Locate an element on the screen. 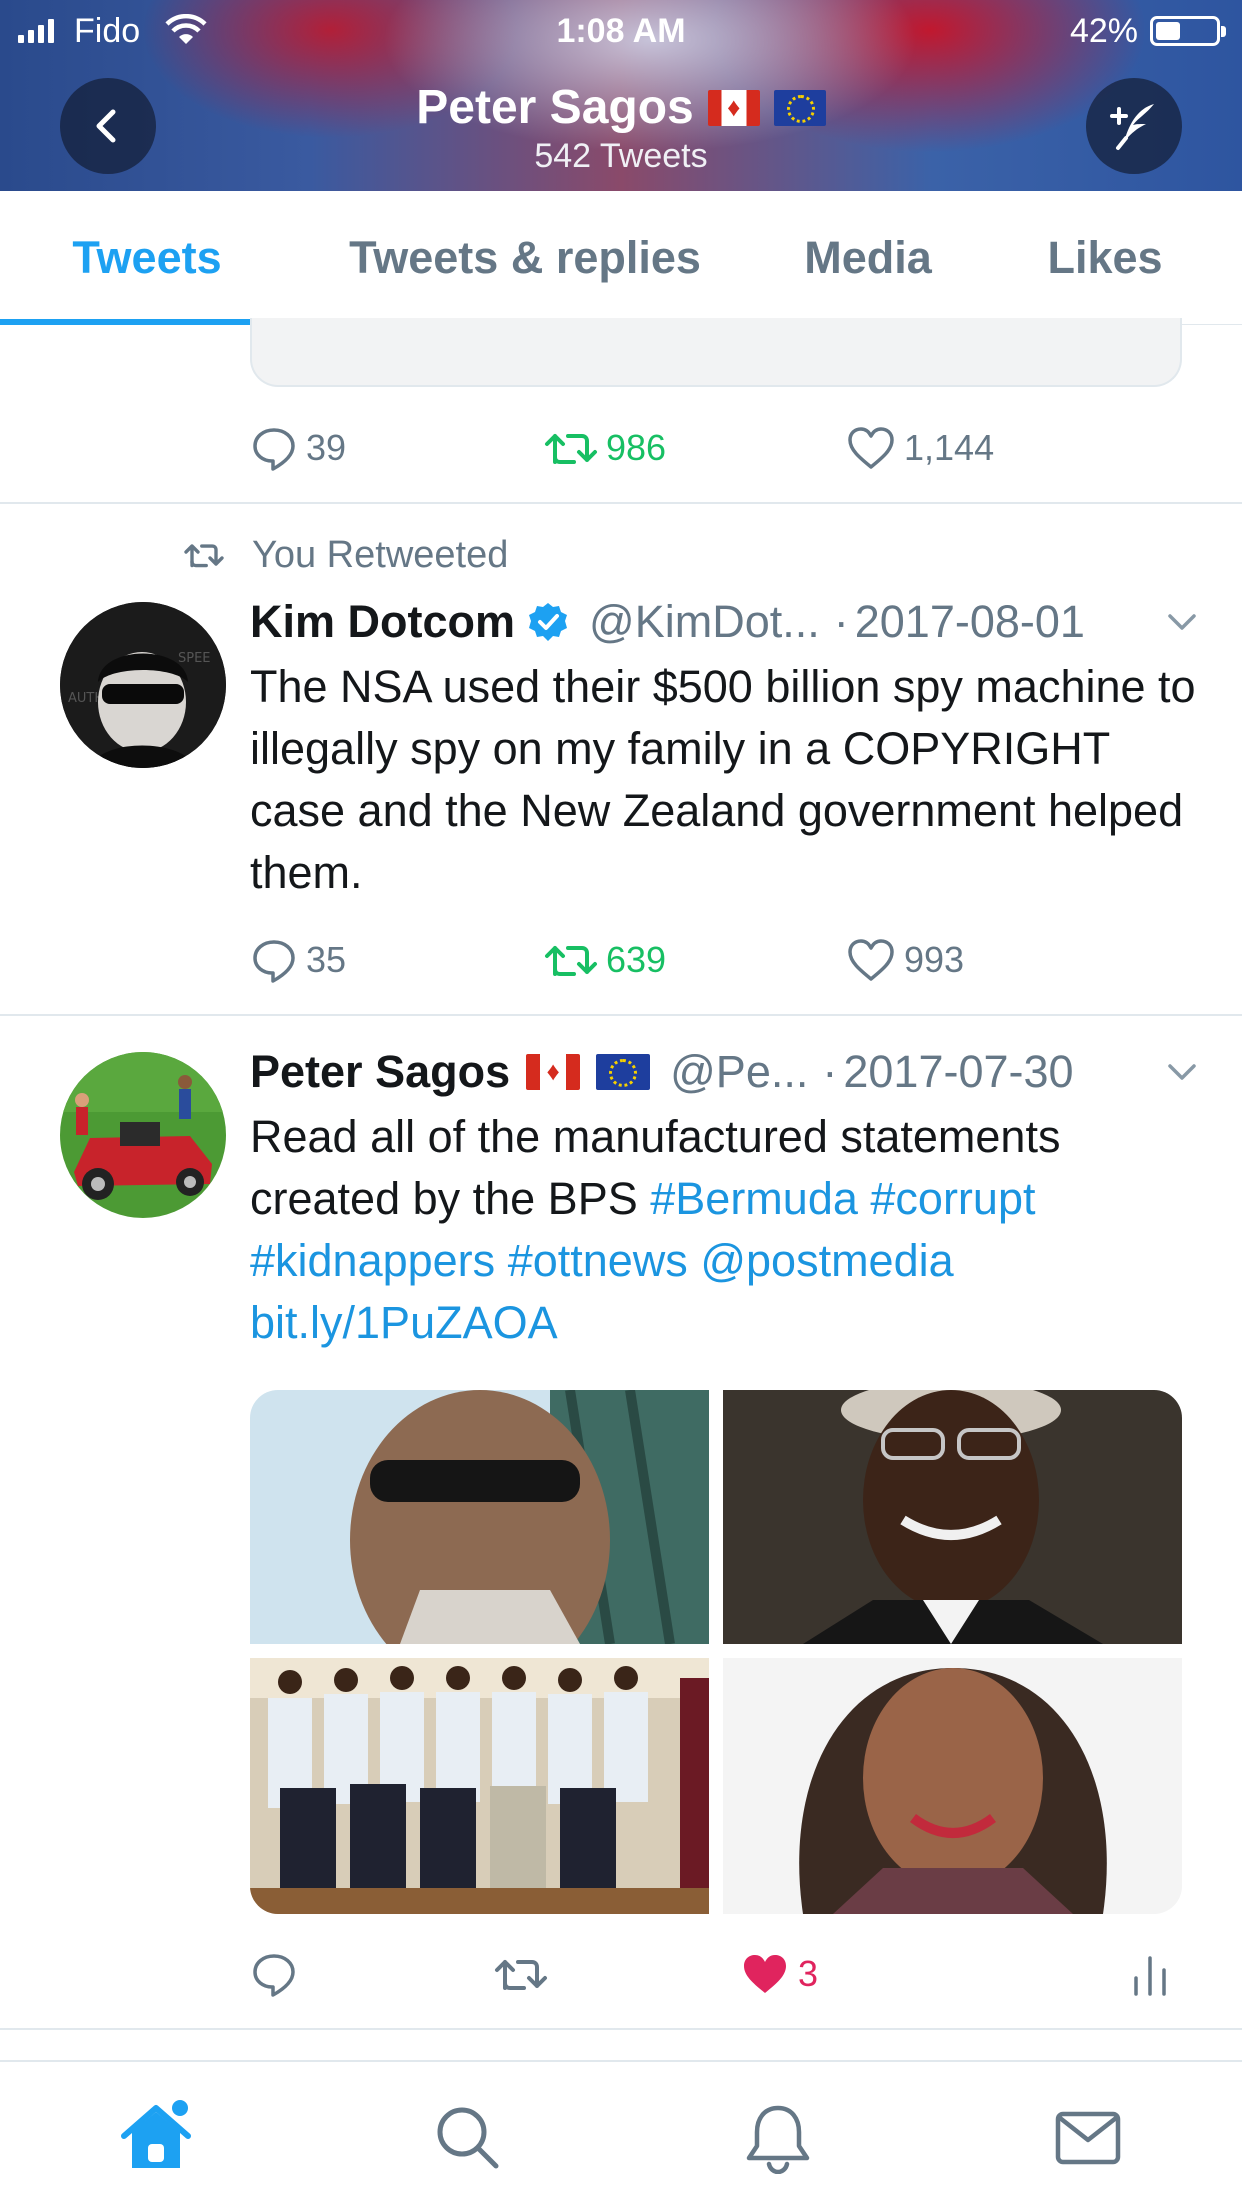  hashtag-link: #corrupt is located at coordinates (952, 1198).